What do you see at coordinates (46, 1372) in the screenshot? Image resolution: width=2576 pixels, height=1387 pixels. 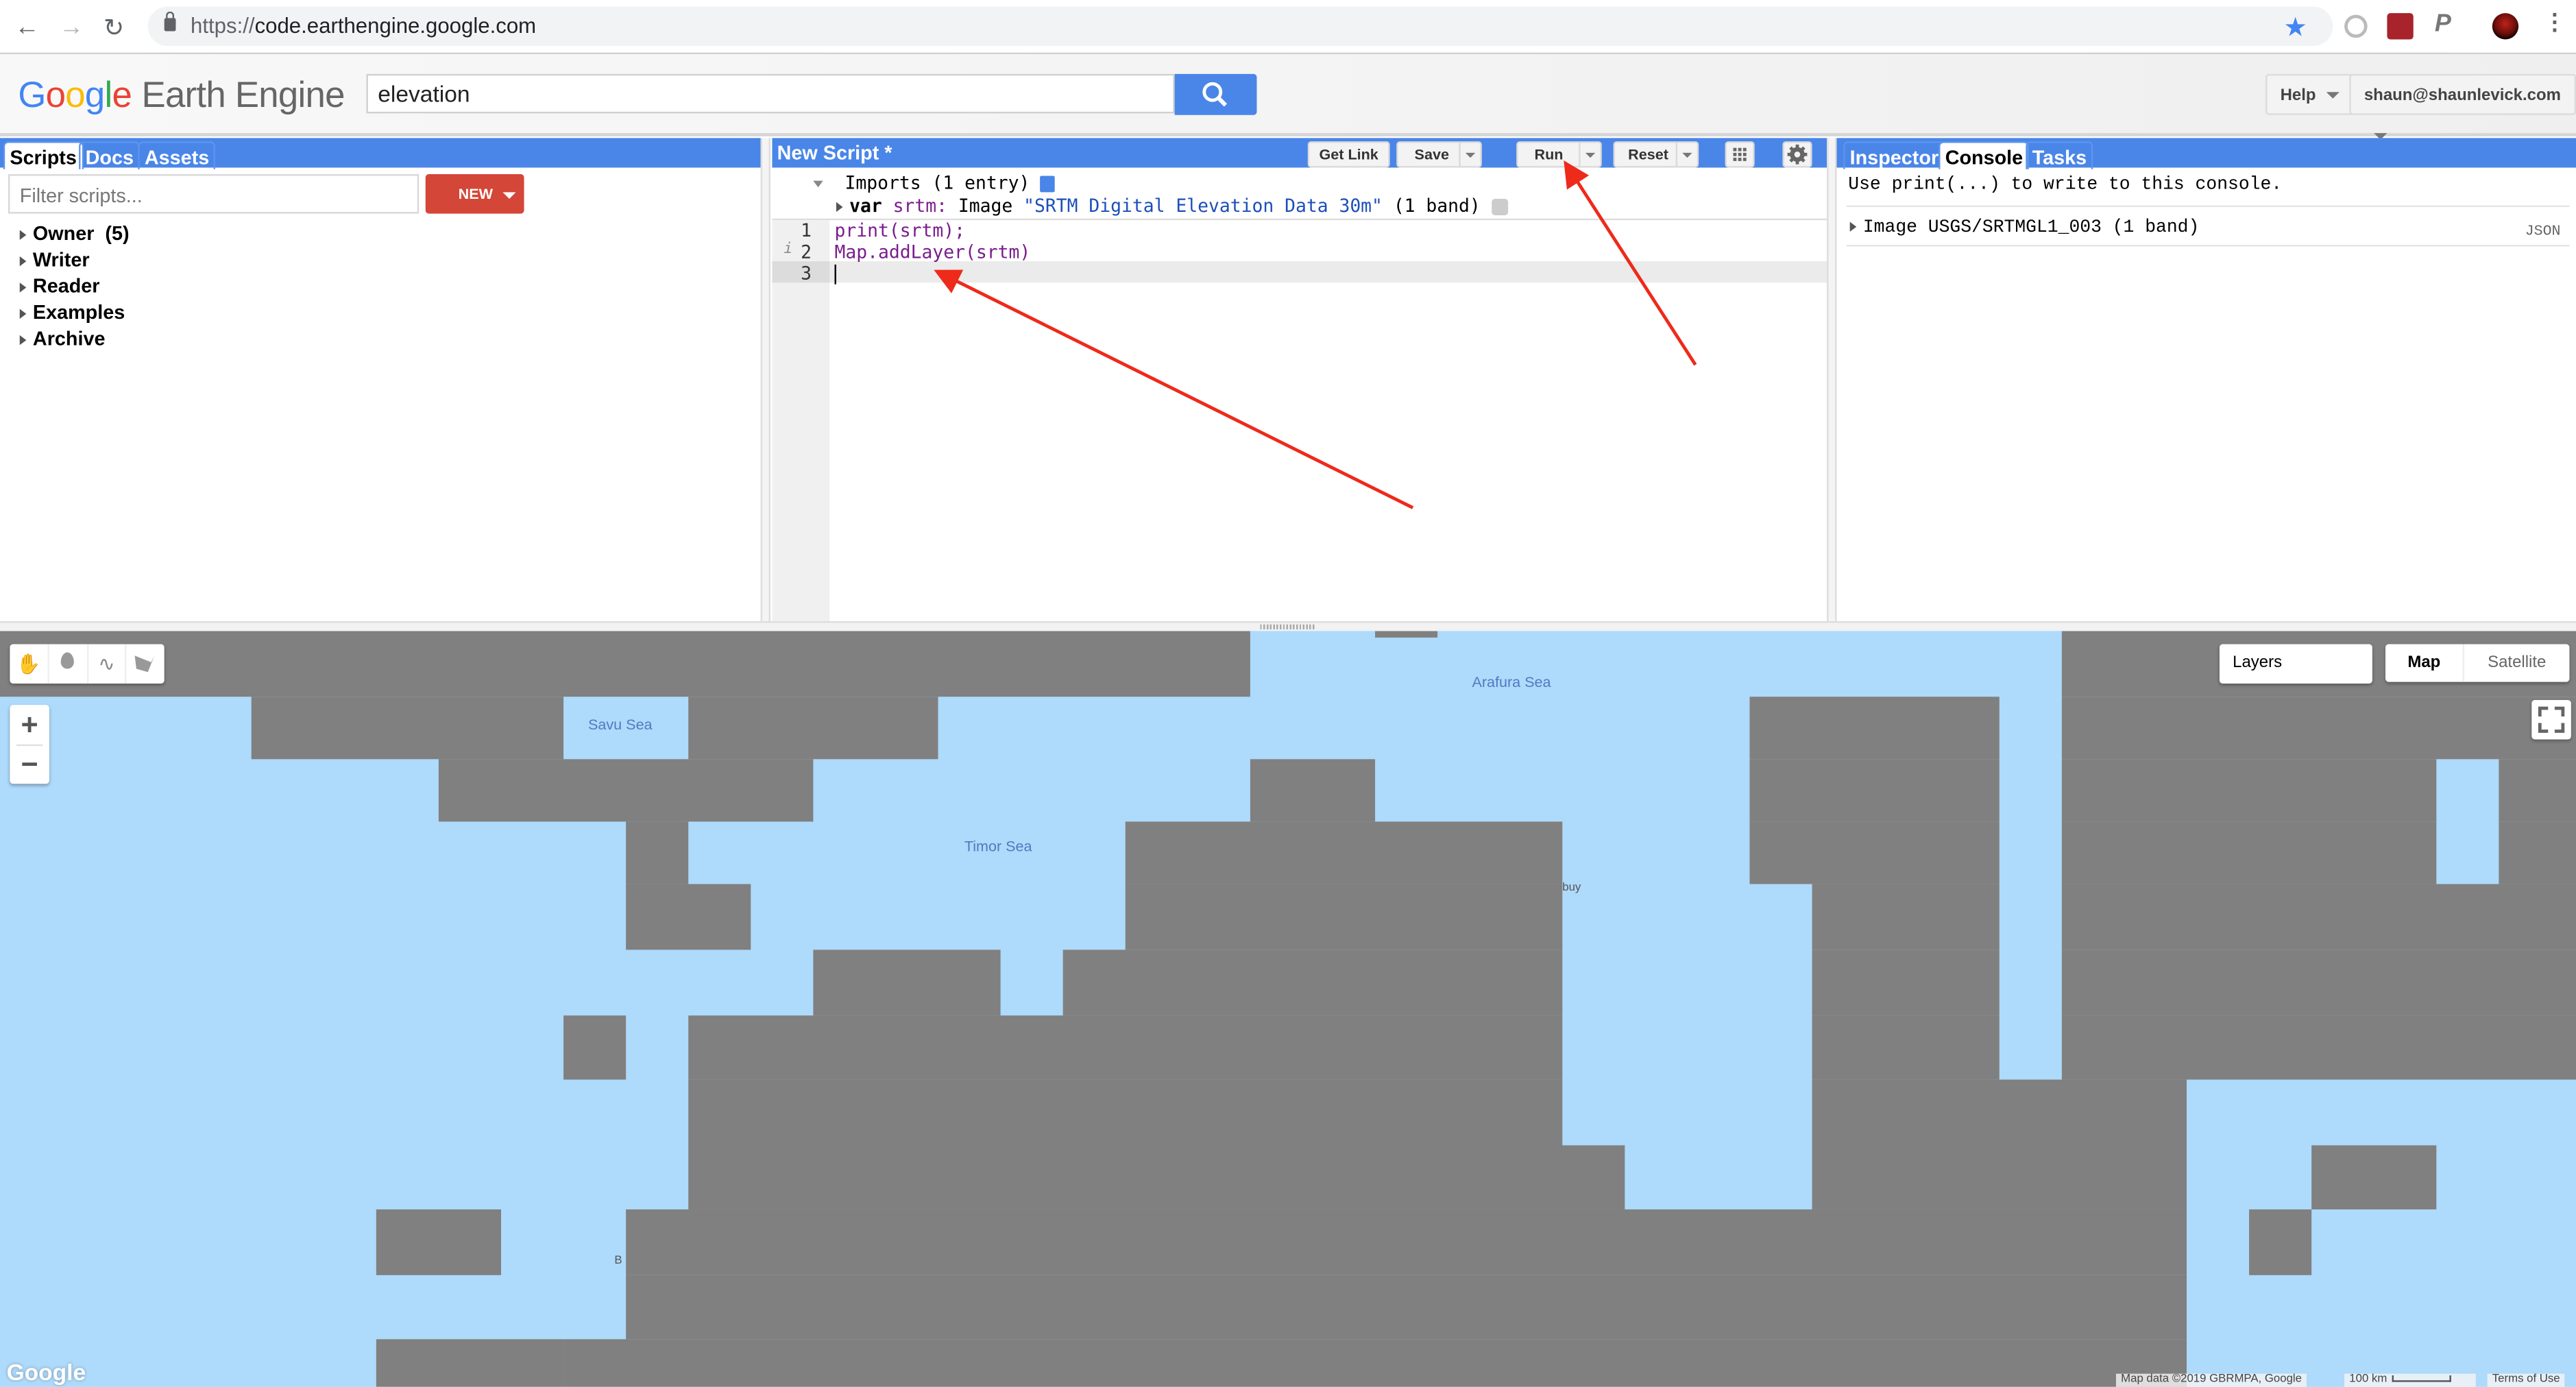 I see `google-watermark: Google` at bounding box center [46, 1372].